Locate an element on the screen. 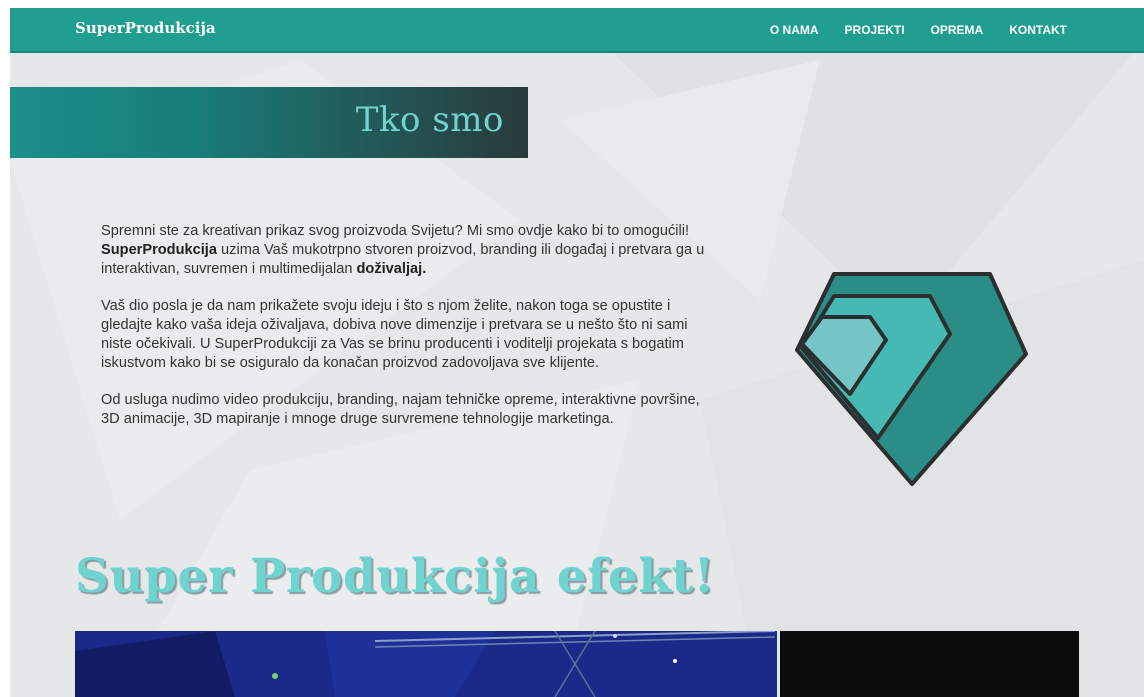 This screenshot has width=1144, height=697. section-title: Tko smo is located at coordinates (429, 120).